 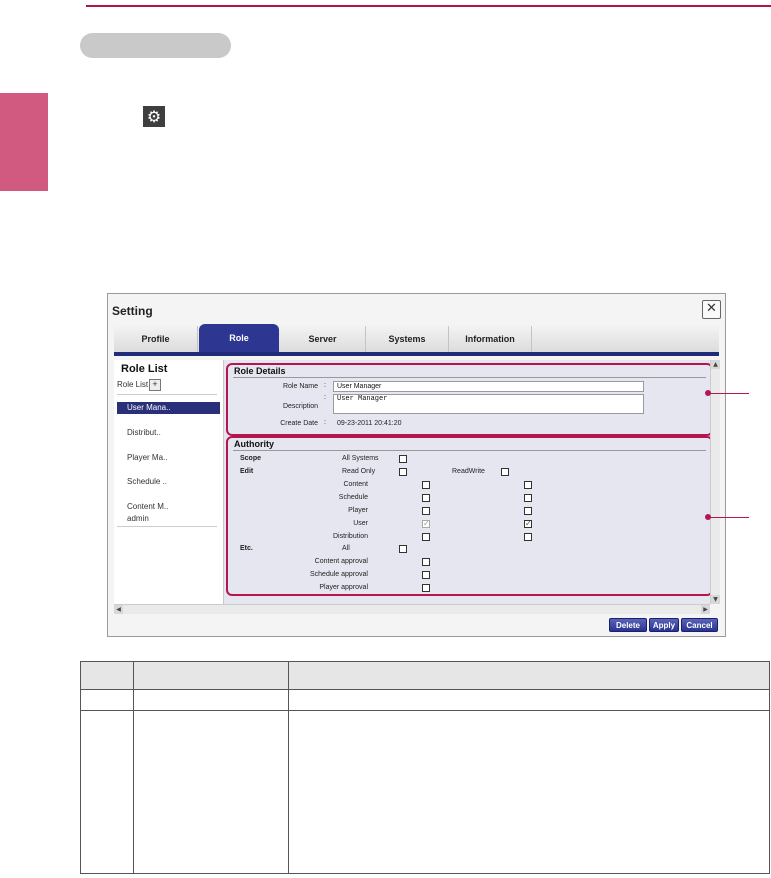 What do you see at coordinates (426, 511) in the screenshot?
I see `player-read-only-checkbox` at bounding box center [426, 511].